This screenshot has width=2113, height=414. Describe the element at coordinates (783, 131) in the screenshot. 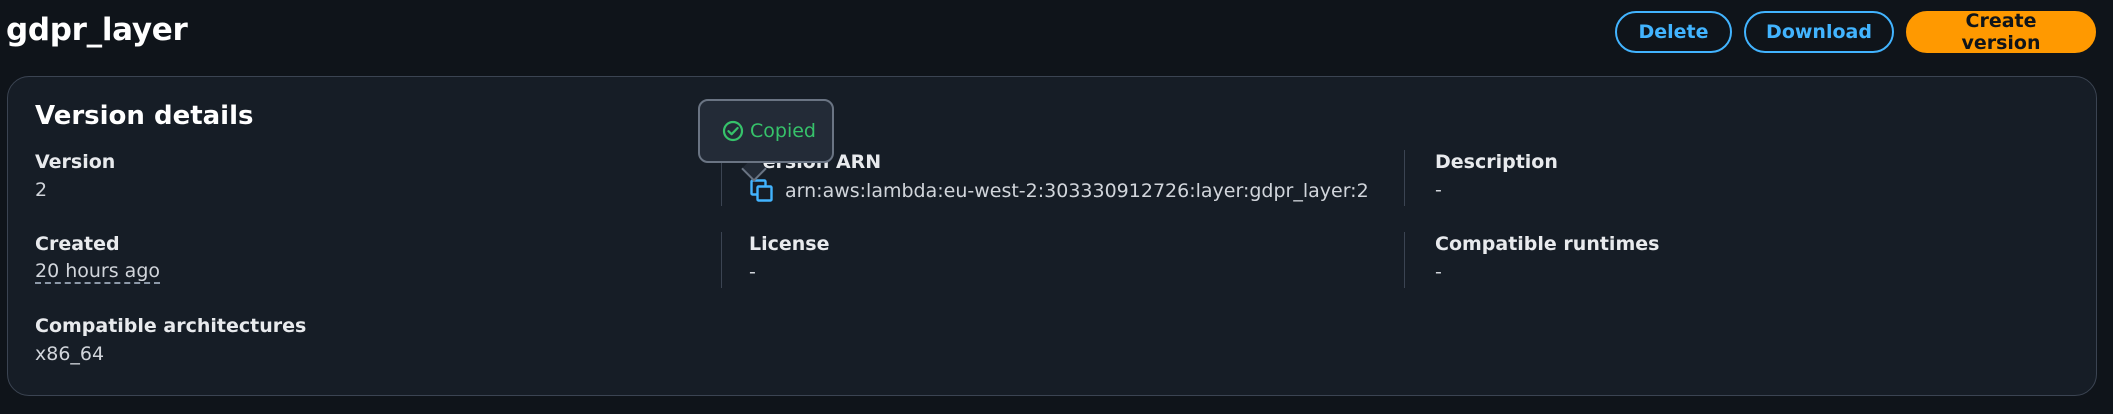

I see `tooltip-text: Copied` at that location.